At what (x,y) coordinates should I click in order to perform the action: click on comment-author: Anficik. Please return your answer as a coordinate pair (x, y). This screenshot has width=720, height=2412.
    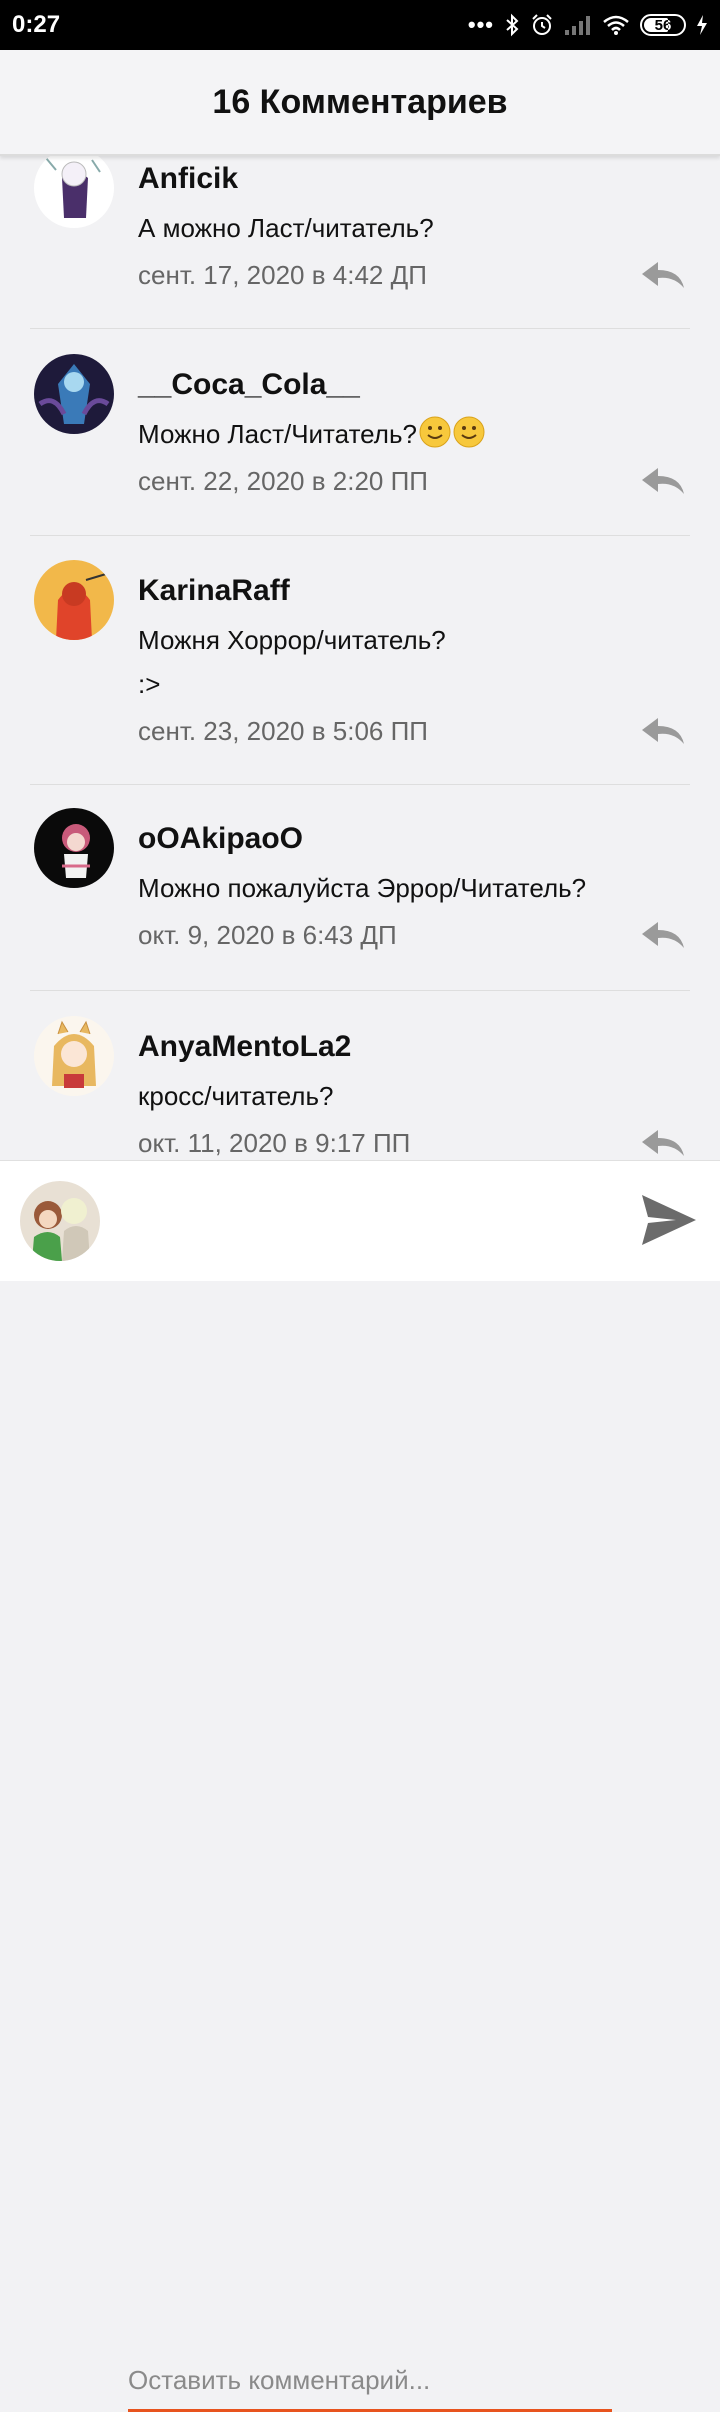
    Looking at the image, I should click on (188, 179).